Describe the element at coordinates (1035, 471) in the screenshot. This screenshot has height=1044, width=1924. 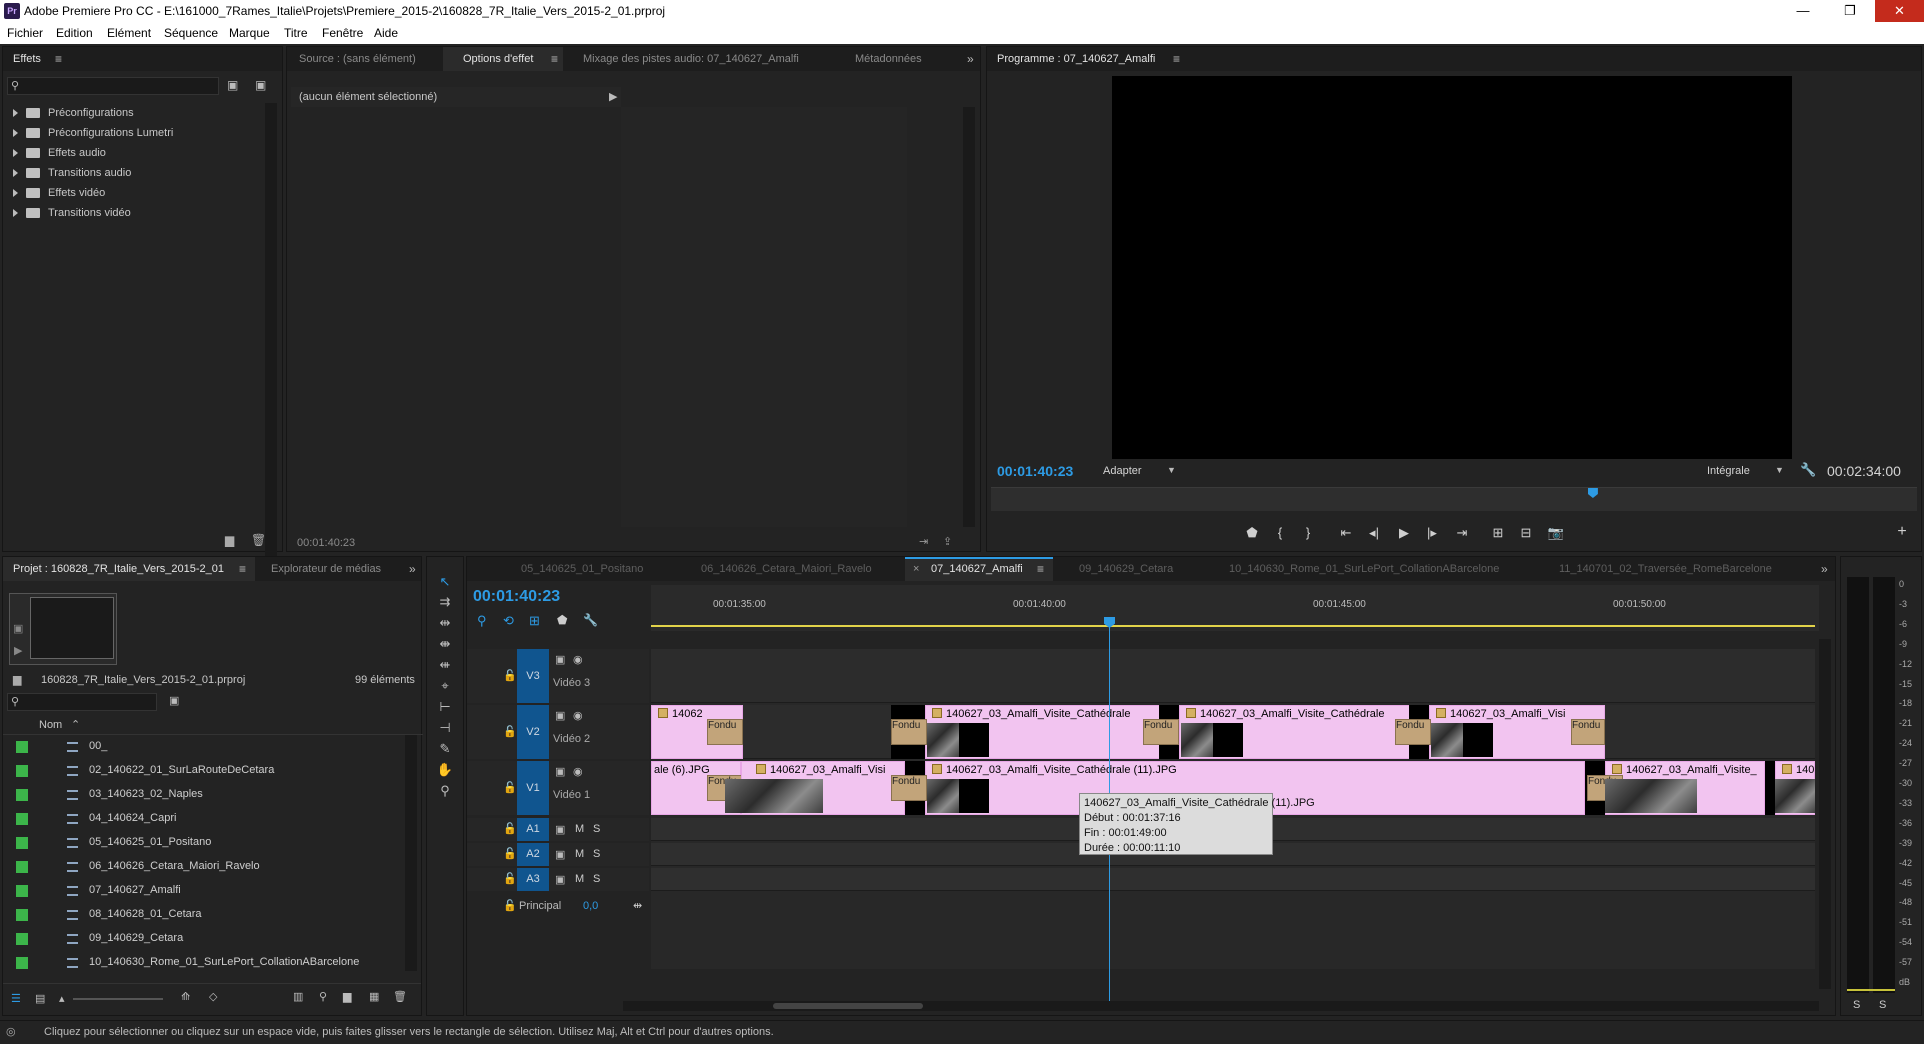
I see `program-timecode: 00:01:40:23` at that location.